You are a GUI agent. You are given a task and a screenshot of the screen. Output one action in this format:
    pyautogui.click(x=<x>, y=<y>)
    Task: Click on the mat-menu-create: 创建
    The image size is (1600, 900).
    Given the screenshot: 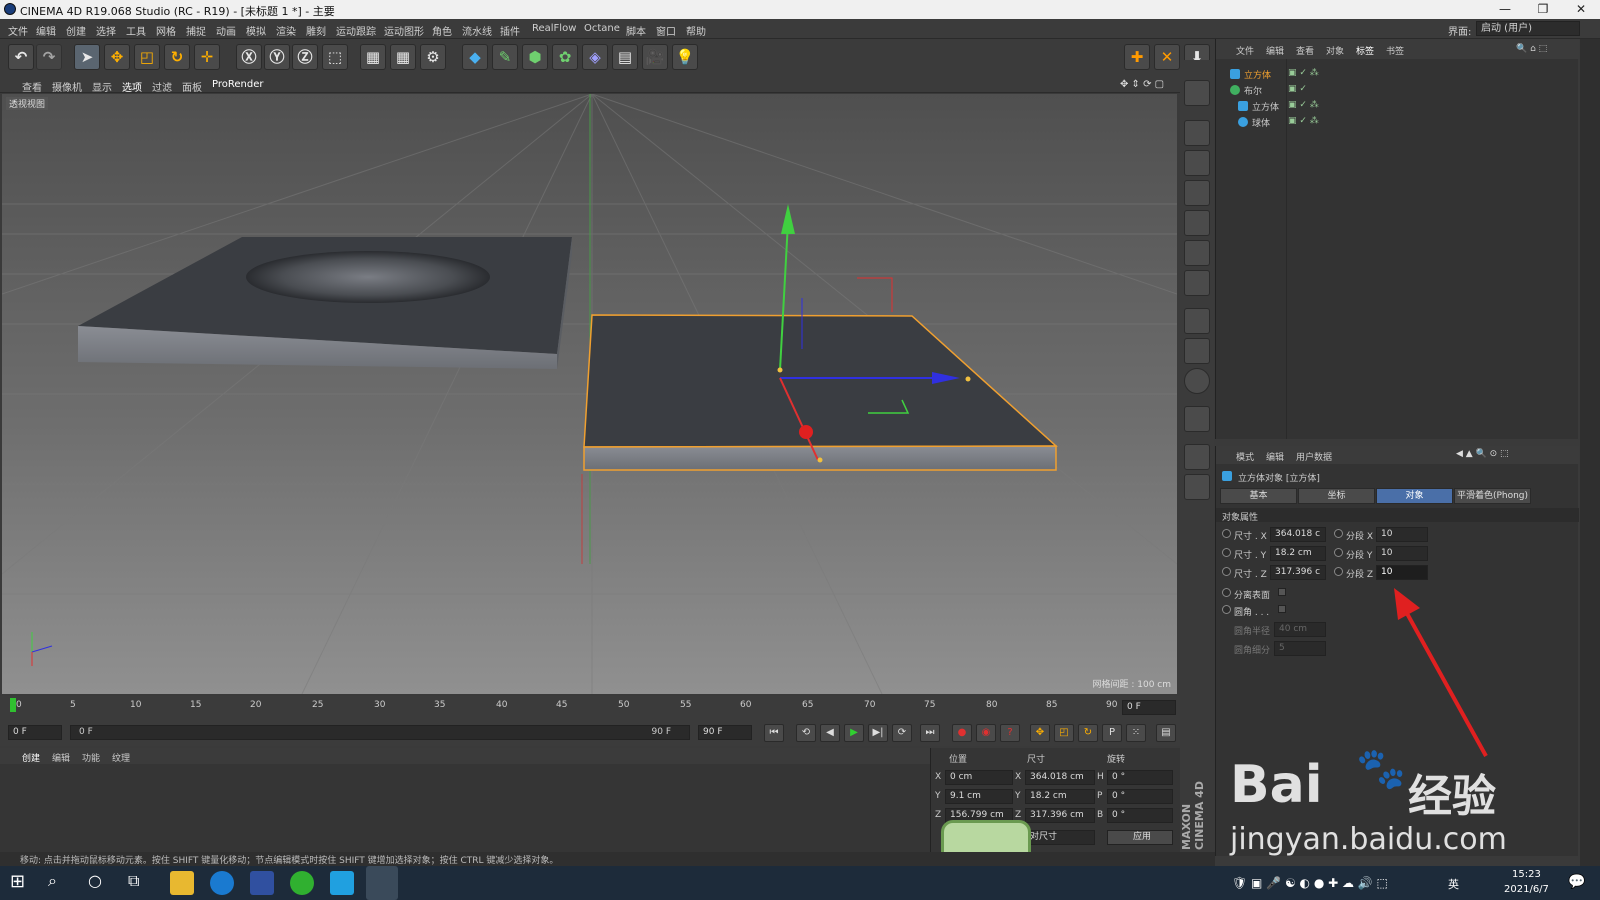 What is the action you would take?
    pyautogui.click(x=31, y=757)
    